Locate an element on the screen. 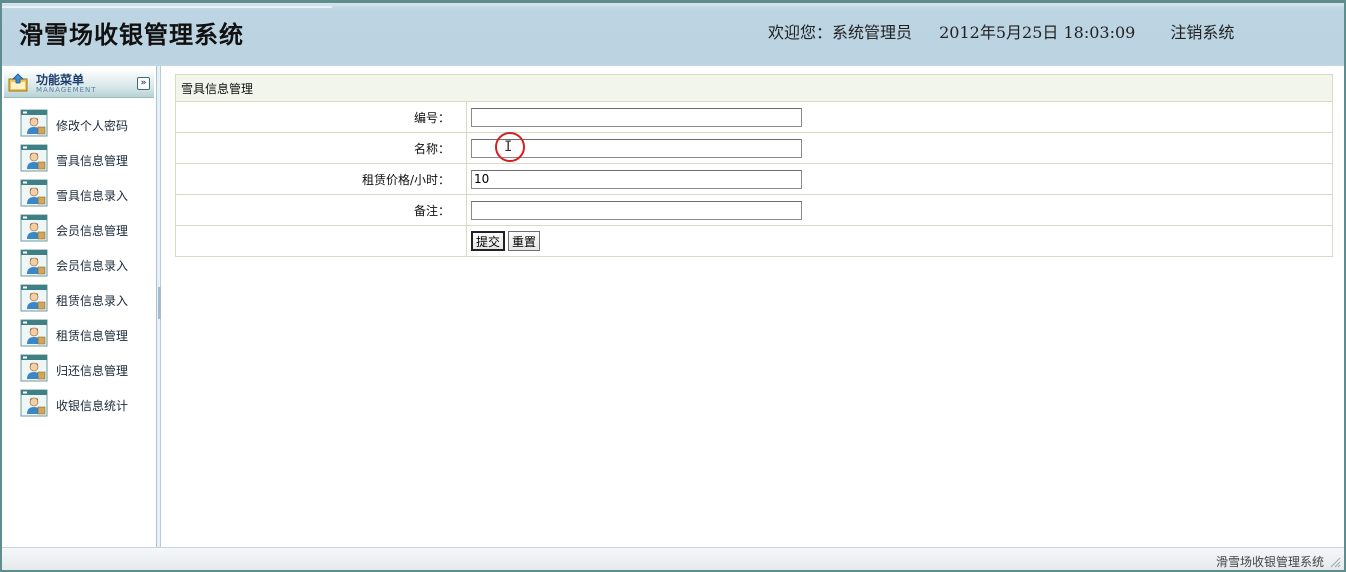  id-input is located at coordinates (636, 117).